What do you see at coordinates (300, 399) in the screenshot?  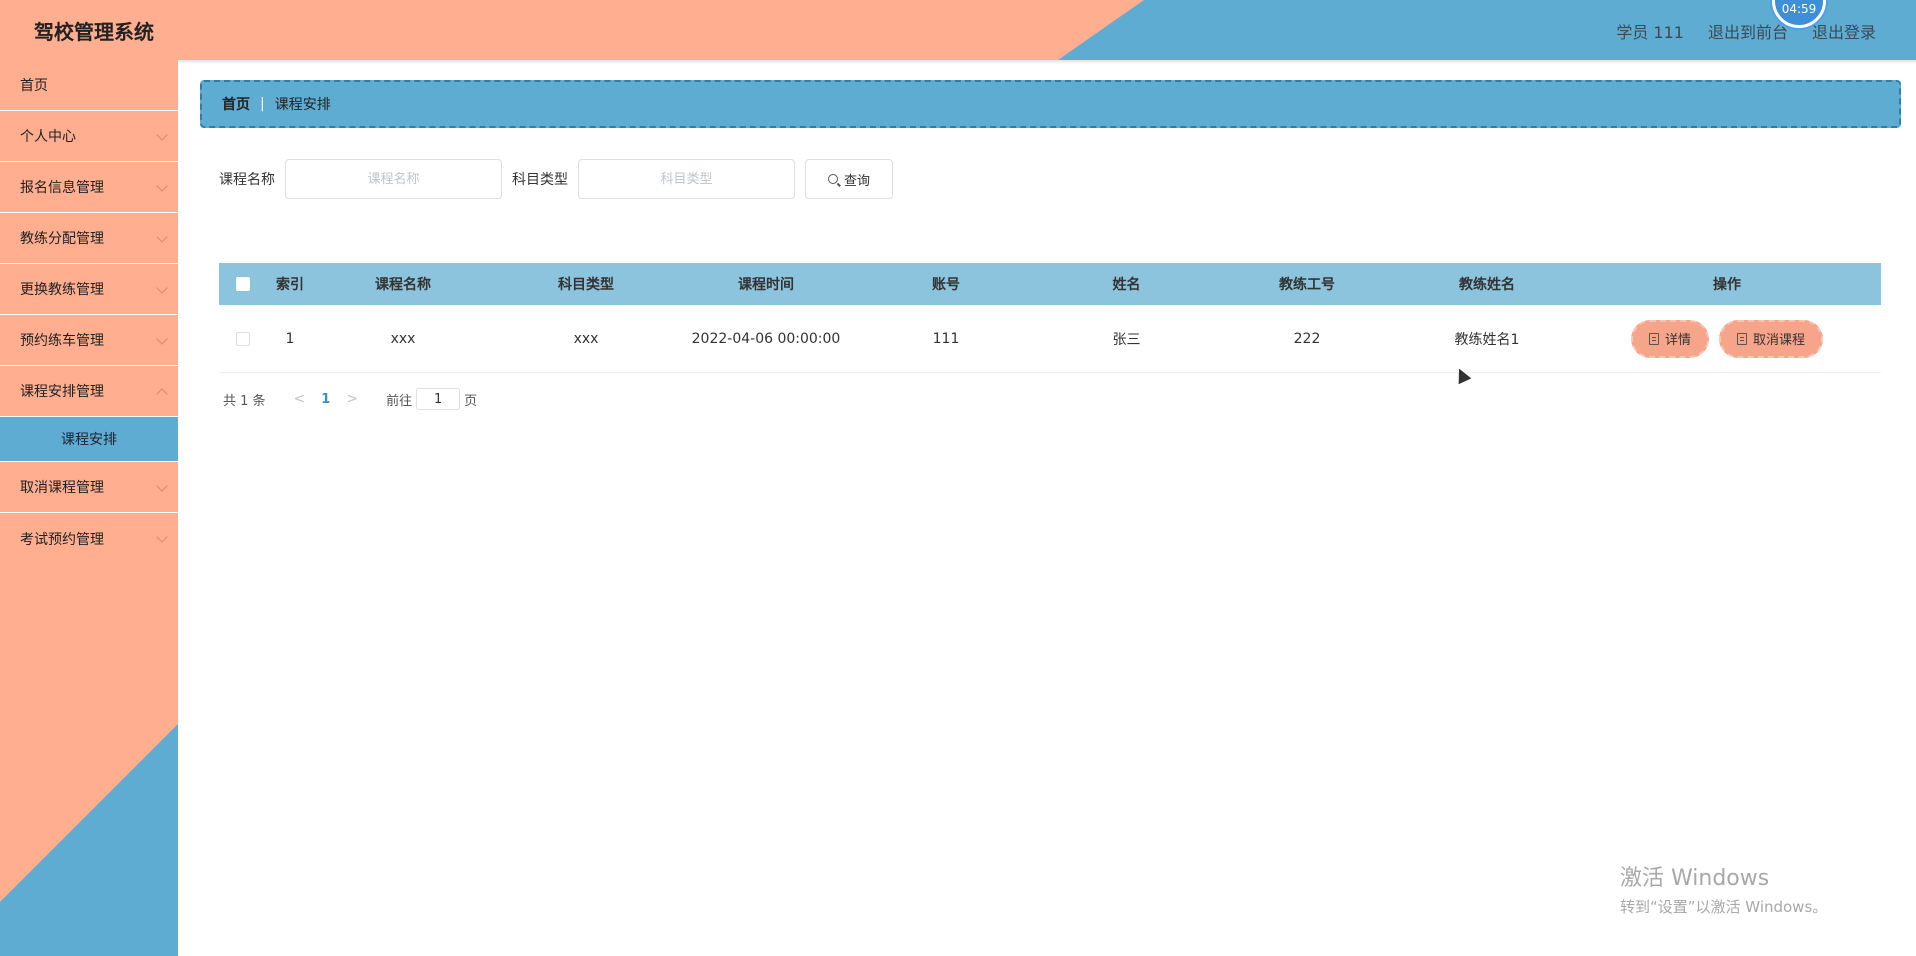 I see `pagination-prev-icon: <` at bounding box center [300, 399].